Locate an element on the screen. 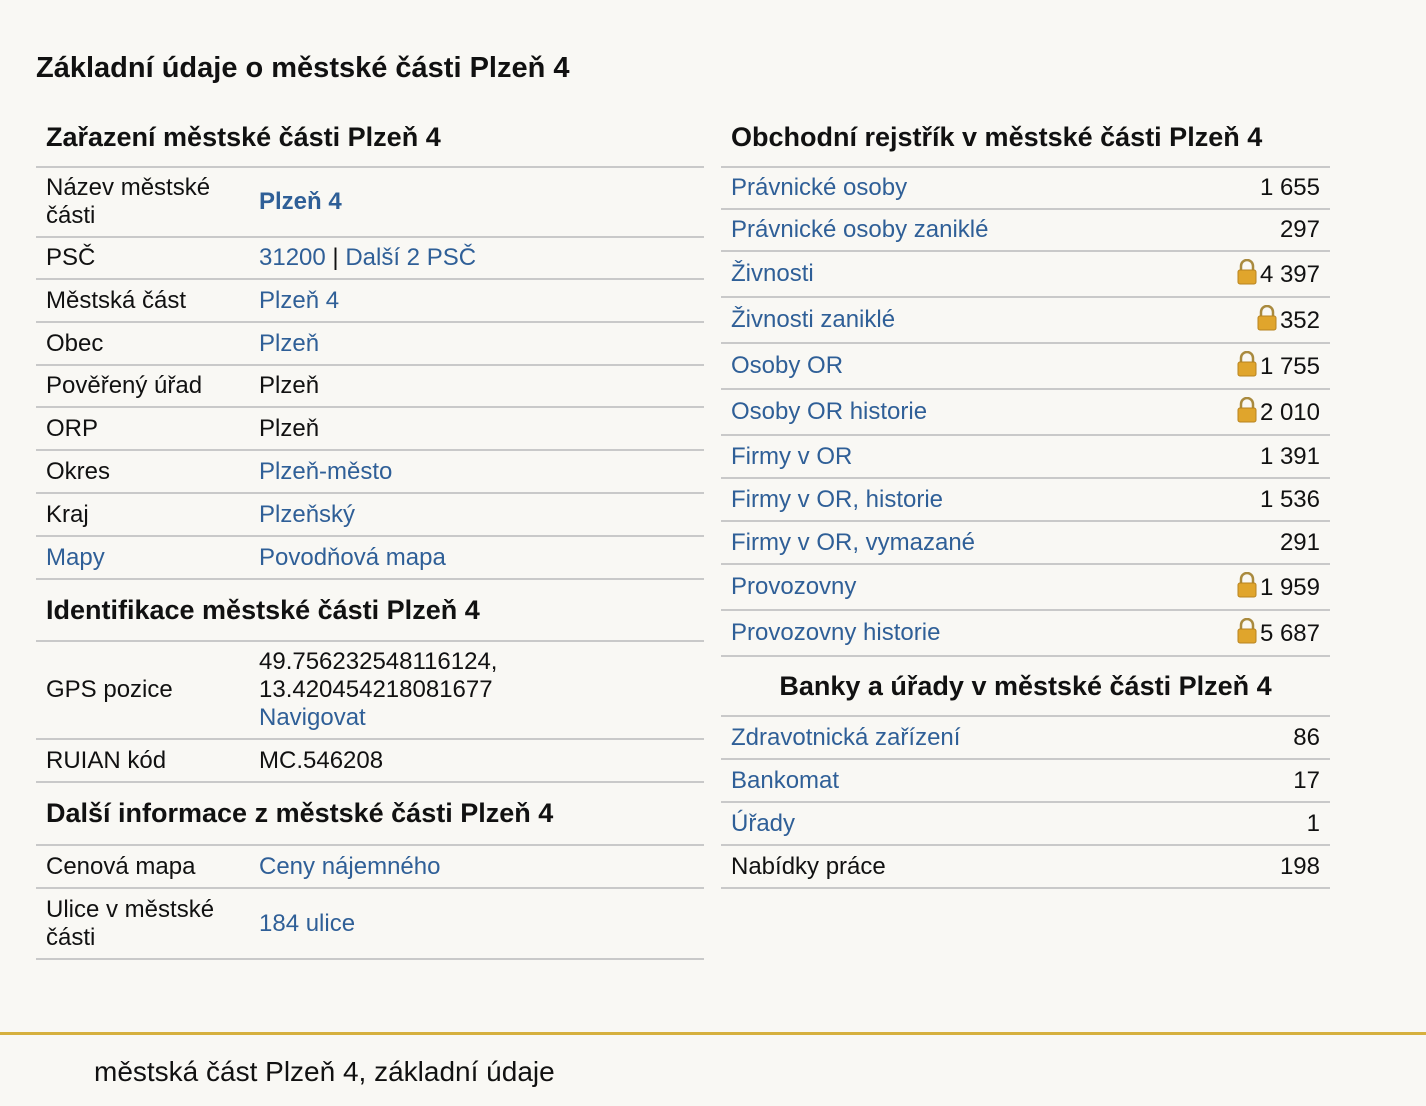 This screenshot has height=1106, width=1426. row-value: 17 is located at coordinates (1306, 780).